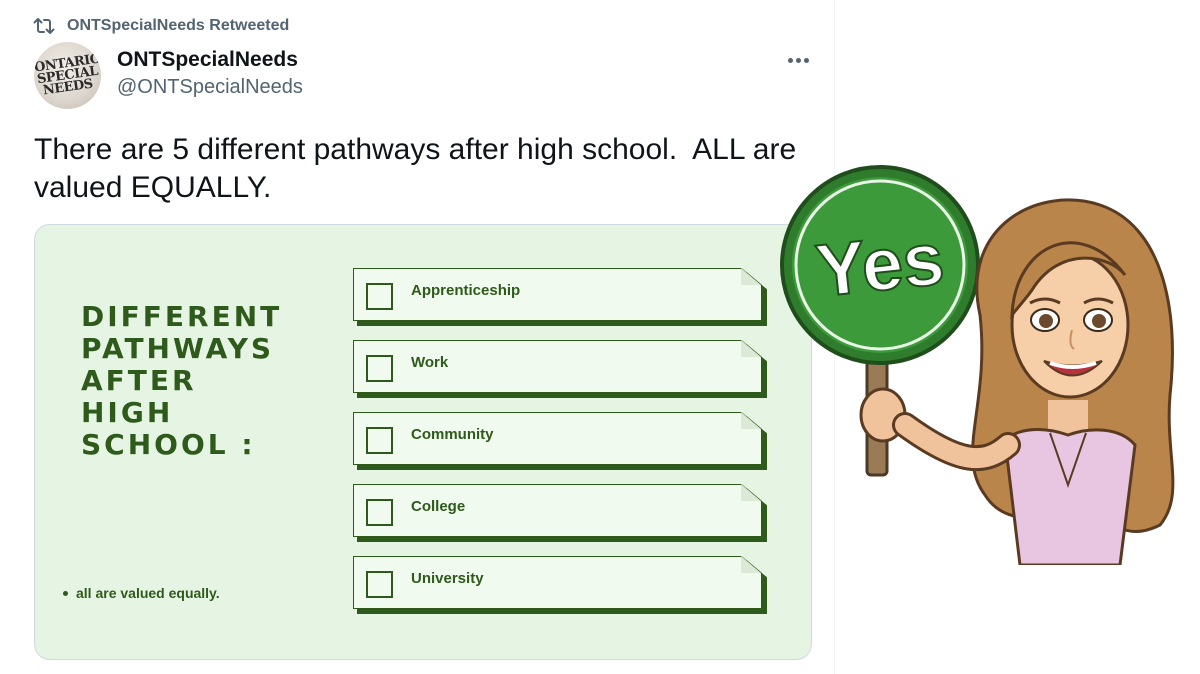 The height and width of the screenshot is (674, 1200). I want to click on media-footnote: all are valued equally., so click(141, 593).